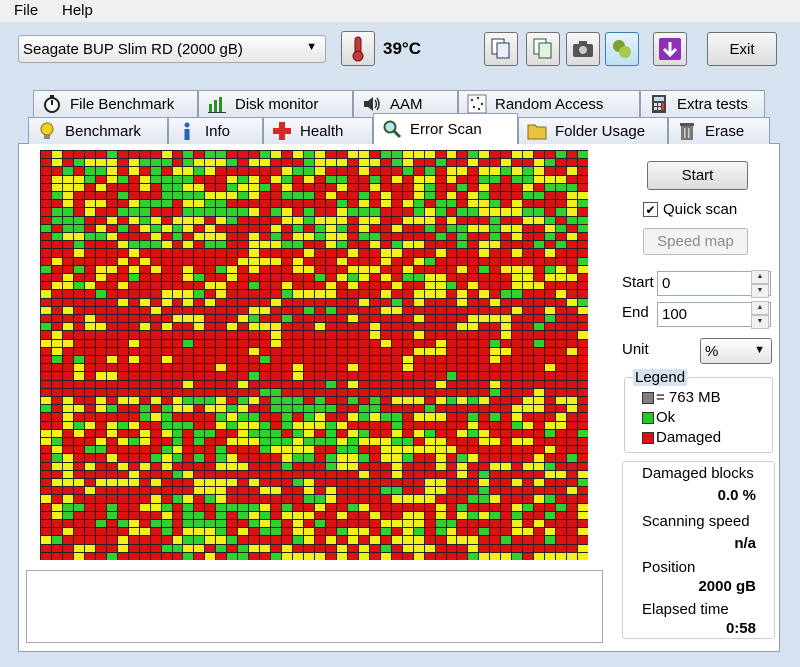 This screenshot has width=800, height=667. What do you see at coordinates (358, 48) in the screenshot?
I see `thermometer-button` at bounding box center [358, 48].